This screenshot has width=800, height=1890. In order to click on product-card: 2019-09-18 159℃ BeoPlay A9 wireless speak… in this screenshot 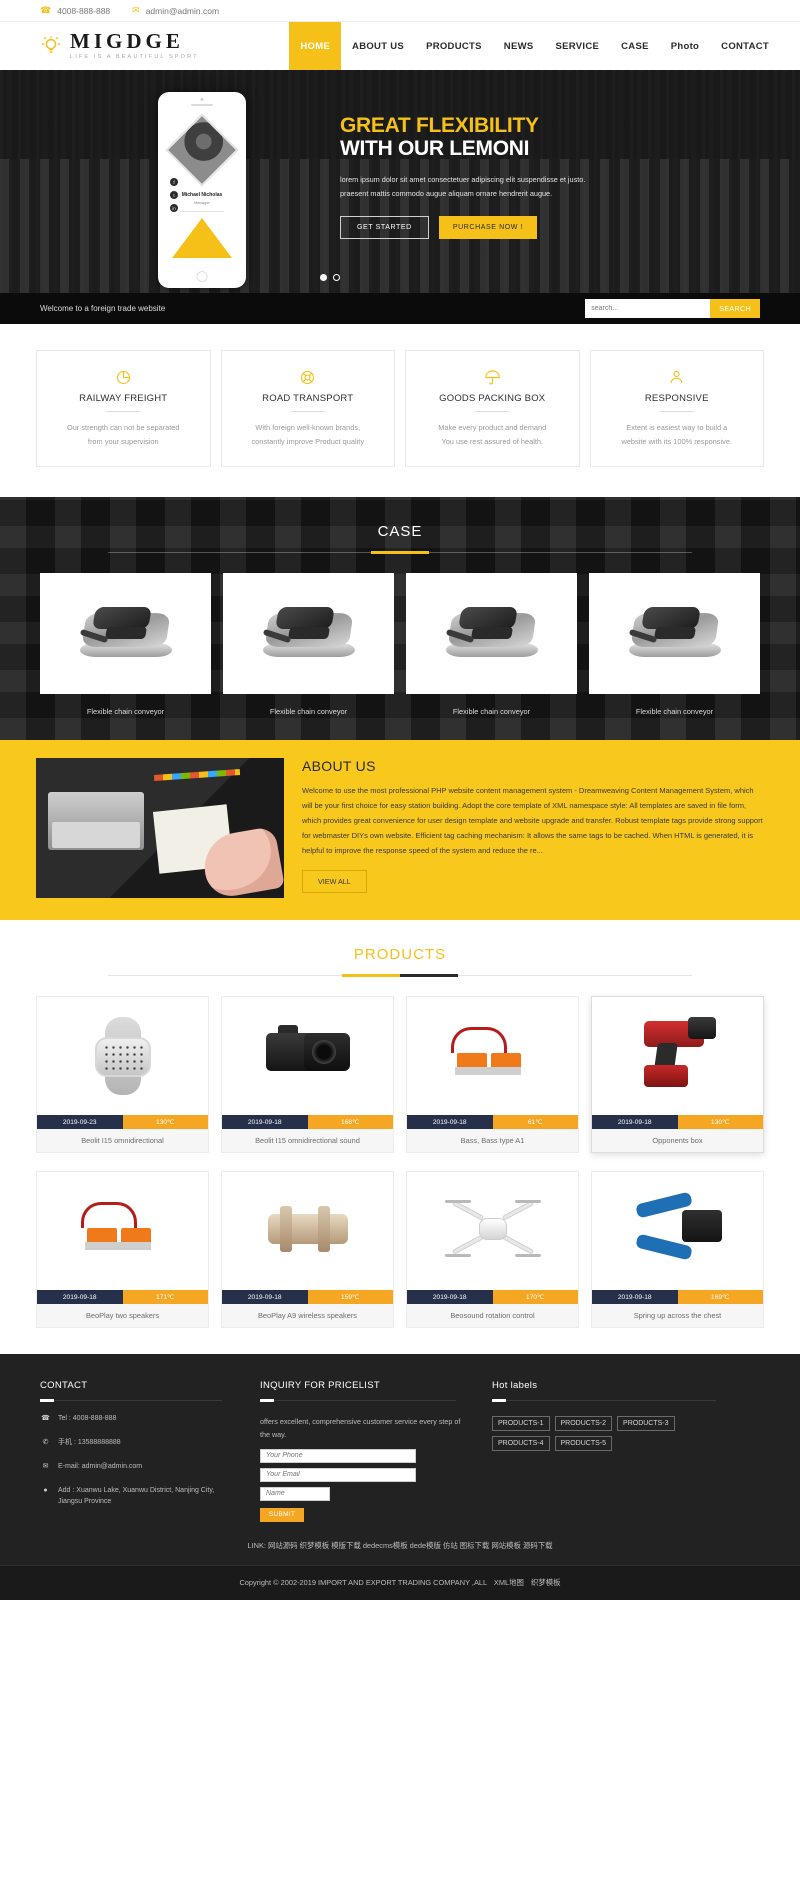, I will do `click(307, 1250)`.